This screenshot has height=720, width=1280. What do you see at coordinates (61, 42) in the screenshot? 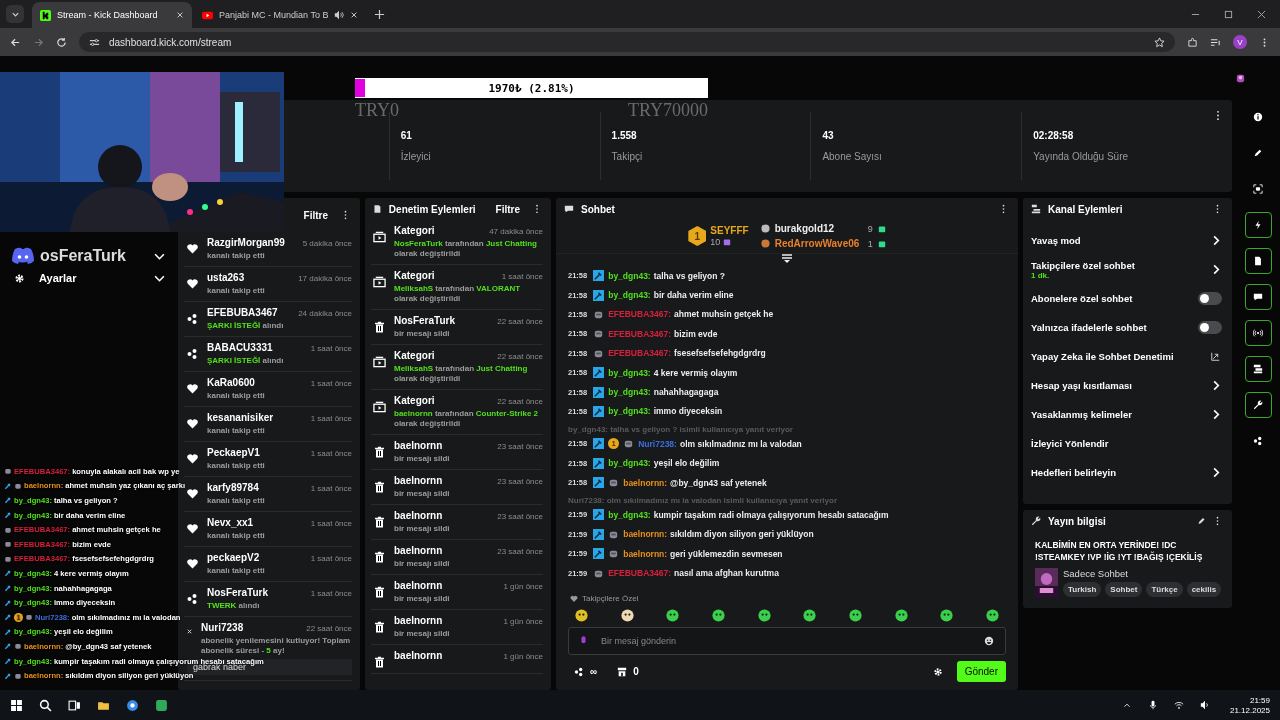
I see `reload-icon` at bounding box center [61, 42].